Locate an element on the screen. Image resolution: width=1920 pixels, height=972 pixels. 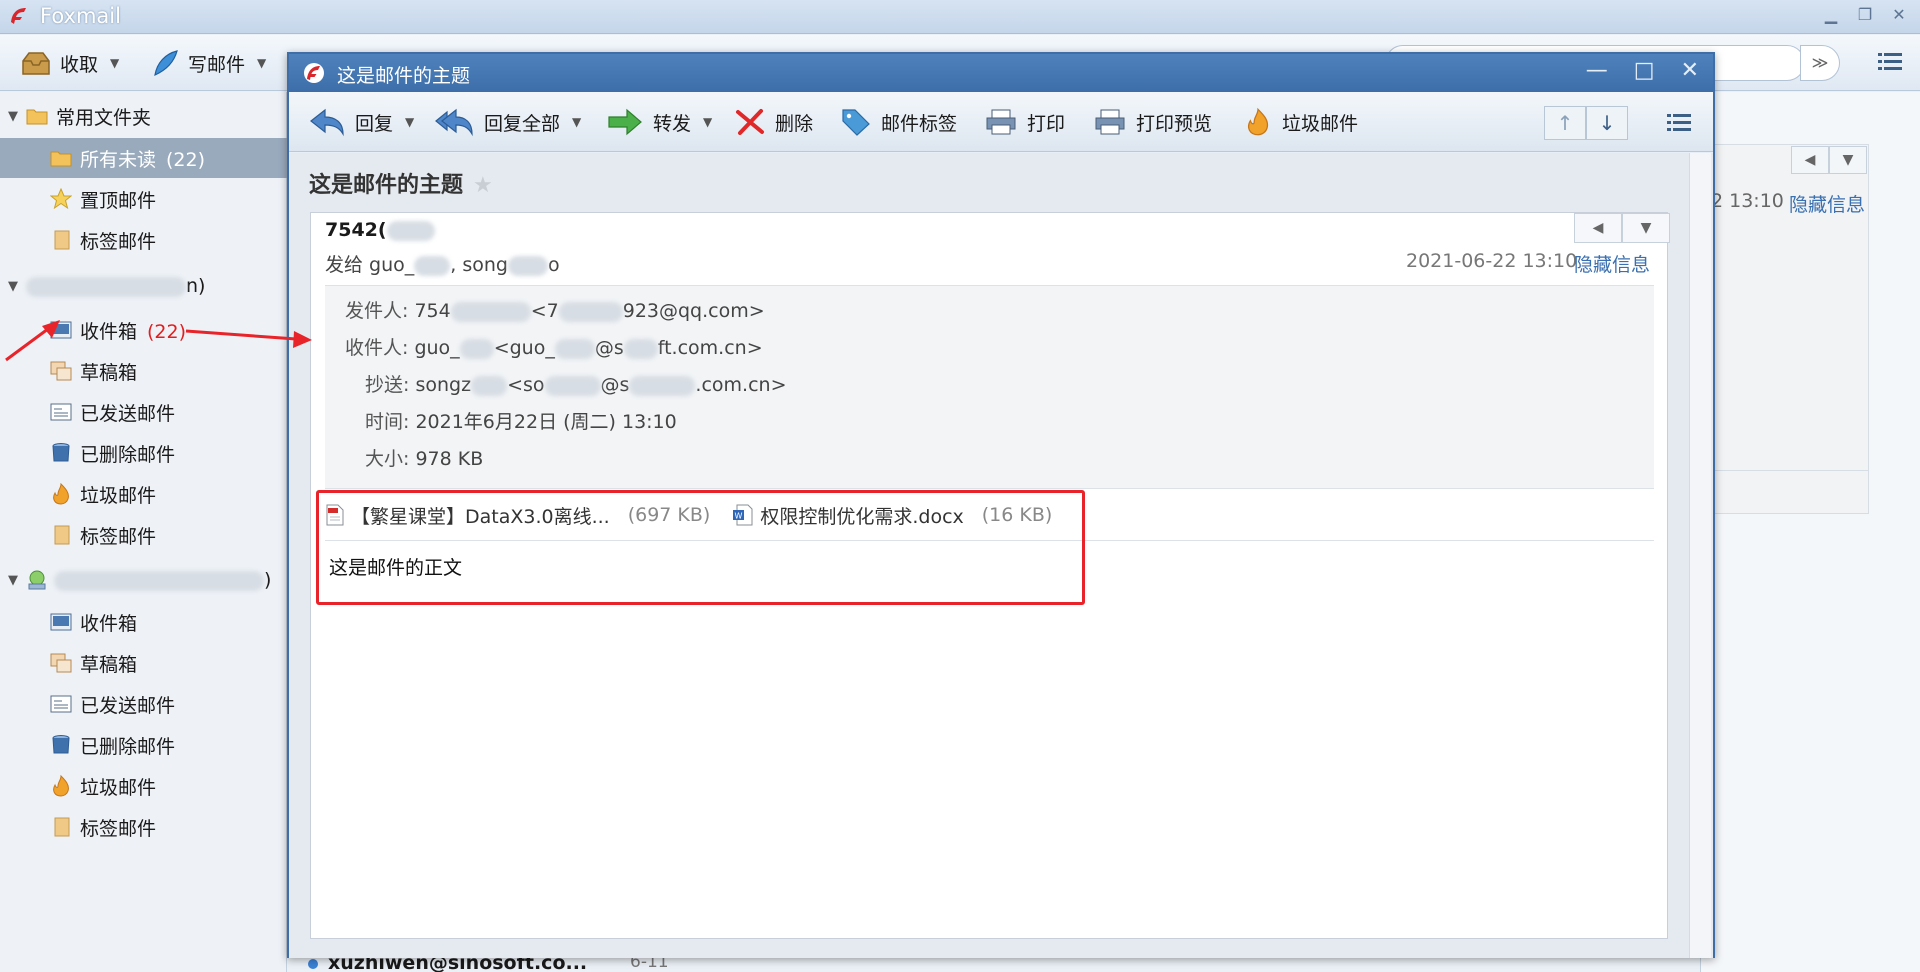
message-window-titlebar: 这是邮件的主题 — □ ✕ is located at coordinates (1001, 73).